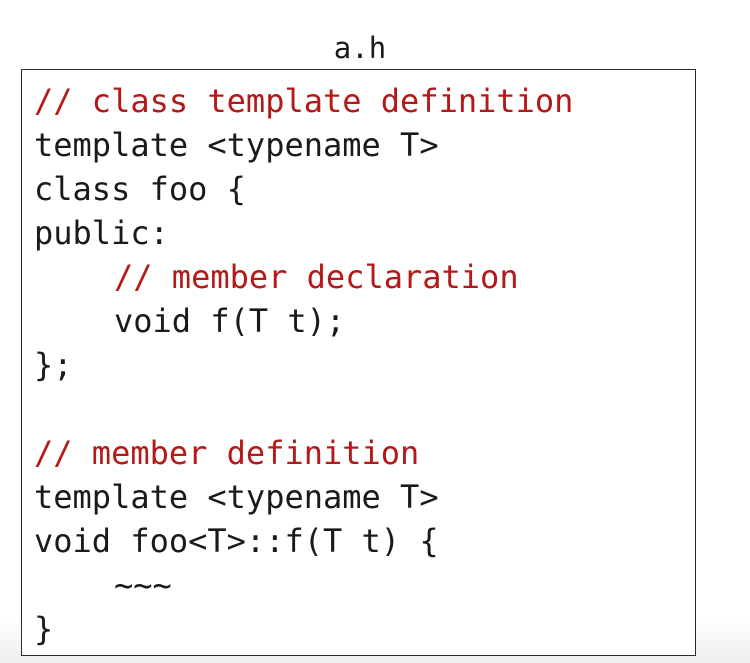 The height and width of the screenshot is (663, 750). I want to click on code-line-template-decl-2: template <typename T>, so click(236, 497).